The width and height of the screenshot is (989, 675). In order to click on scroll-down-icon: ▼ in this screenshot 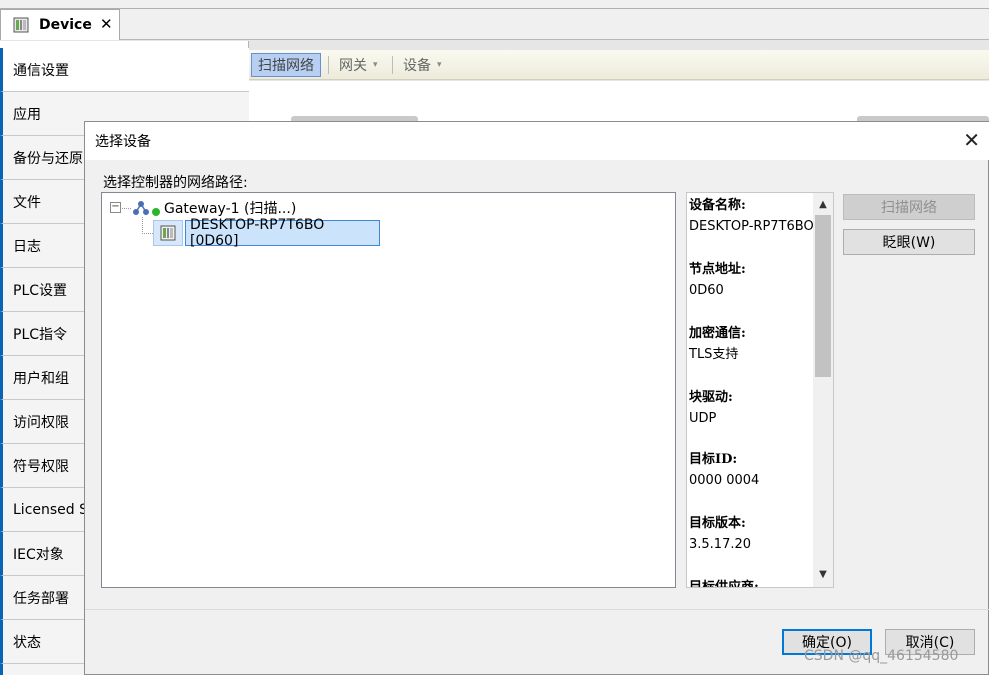, I will do `click(823, 575)`.